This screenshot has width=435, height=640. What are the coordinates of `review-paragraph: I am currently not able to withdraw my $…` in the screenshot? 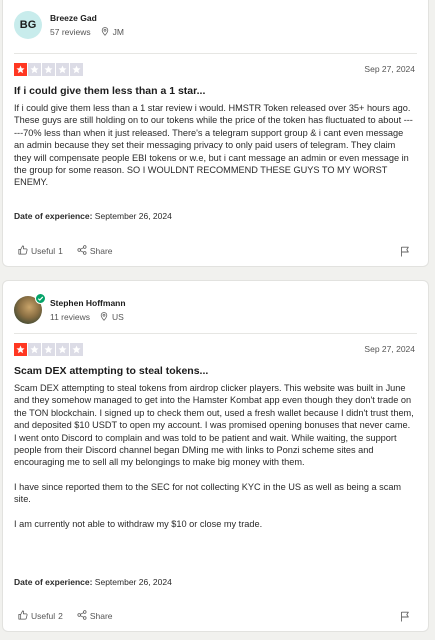 It's located at (138, 523).